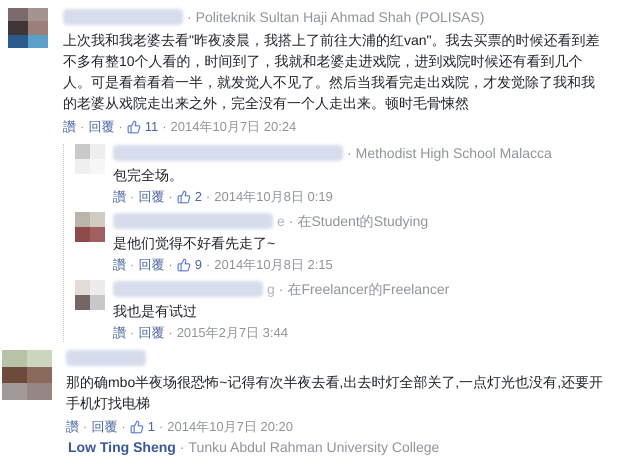 The width and height of the screenshot is (626, 468). I want to click on timestamp: 2014年10月7日 20:20, so click(230, 427).